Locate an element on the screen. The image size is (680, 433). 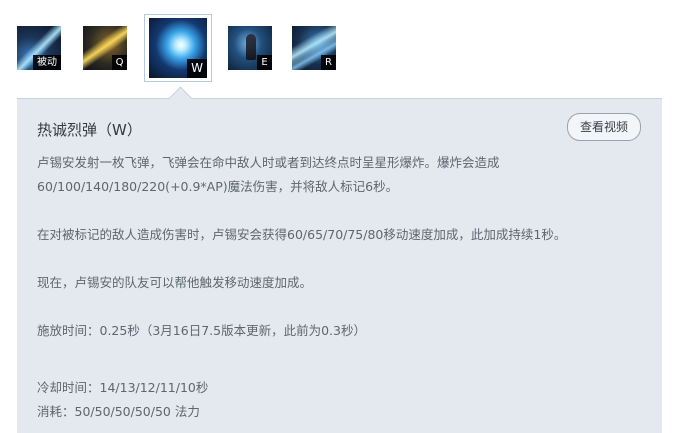
skill-key-label: W is located at coordinates (197, 68).